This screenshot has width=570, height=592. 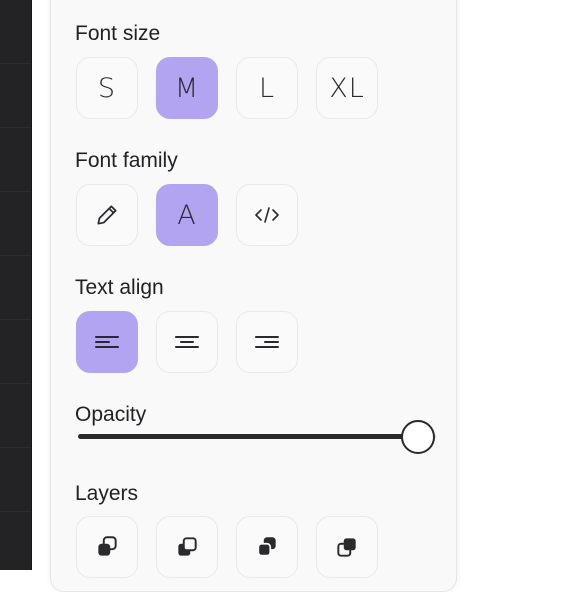 I want to click on opacity-slider, so click(x=257, y=437).